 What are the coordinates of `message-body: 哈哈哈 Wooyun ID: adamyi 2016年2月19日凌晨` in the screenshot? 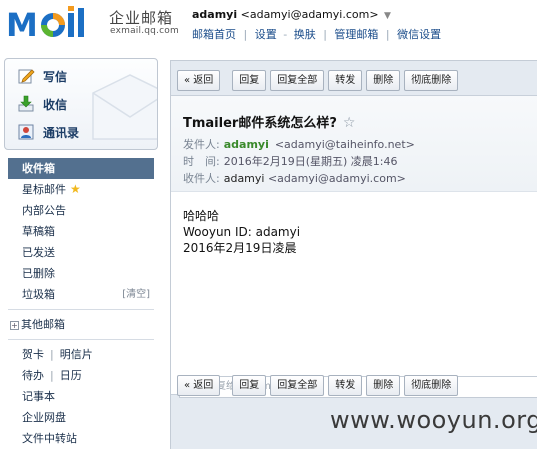 It's located at (241, 232).